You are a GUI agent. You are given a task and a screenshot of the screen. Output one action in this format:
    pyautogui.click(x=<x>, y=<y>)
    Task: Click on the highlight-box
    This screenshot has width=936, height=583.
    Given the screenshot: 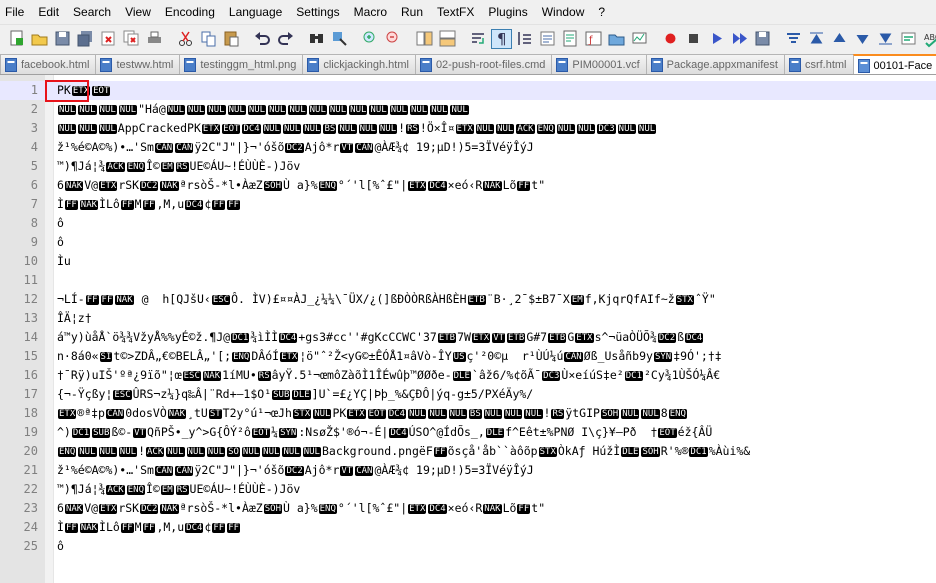 What is the action you would take?
    pyautogui.click(x=67, y=91)
    